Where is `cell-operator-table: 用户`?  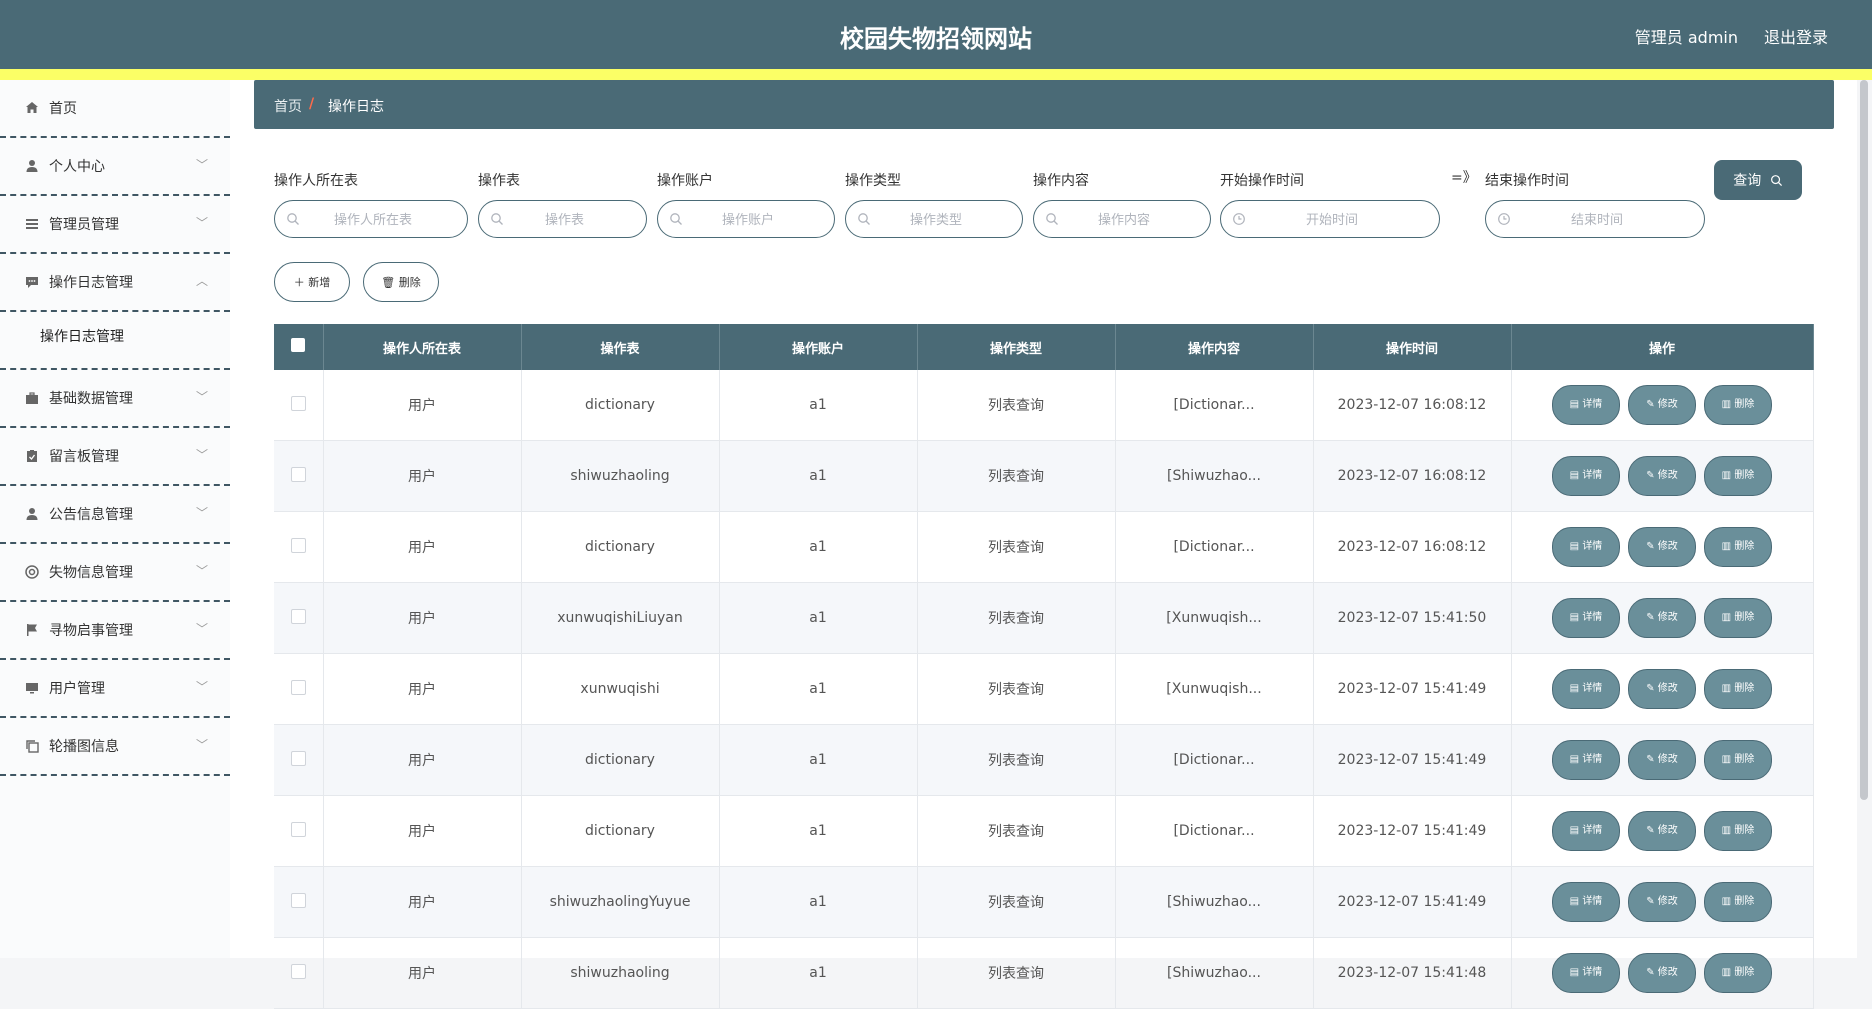
cell-operator-table: 用户 is located at coordinates (422, 618).